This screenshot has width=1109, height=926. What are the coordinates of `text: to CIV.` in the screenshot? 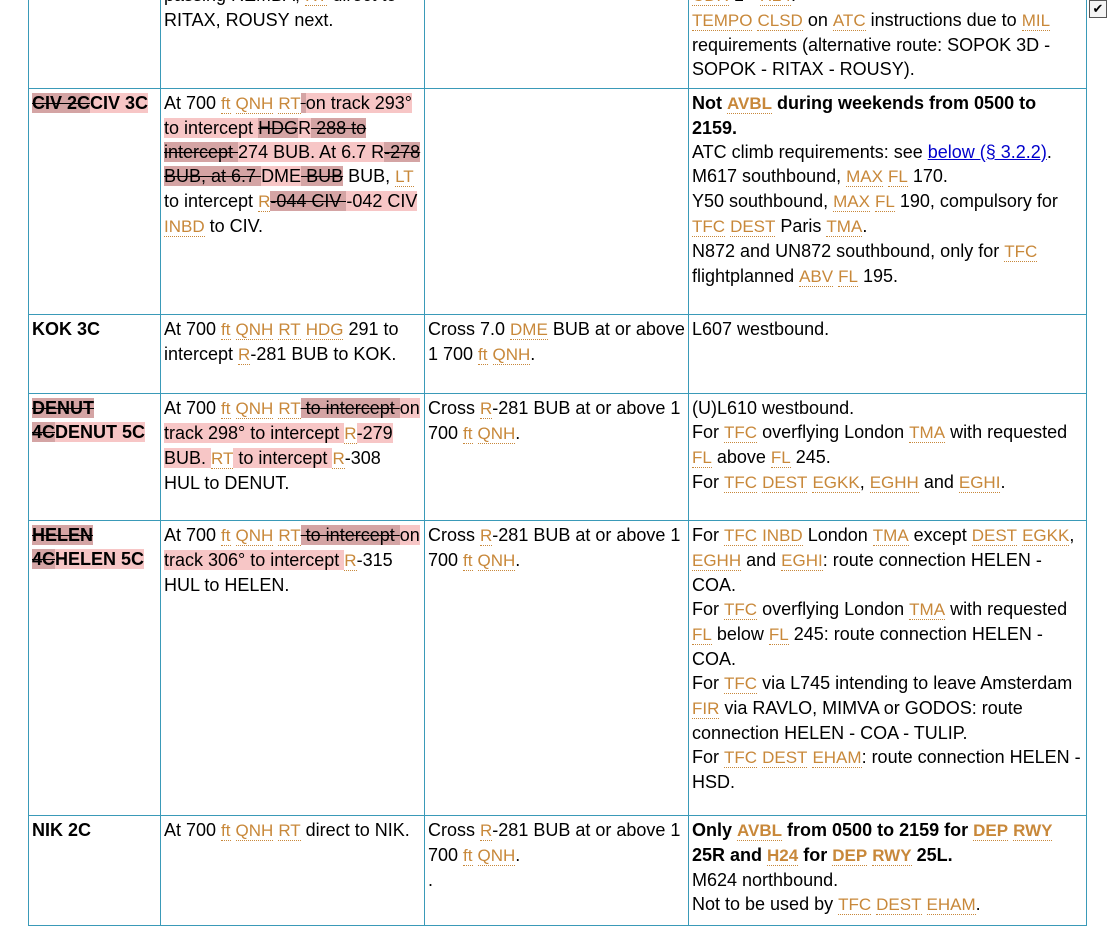 It's located at (233, 226).